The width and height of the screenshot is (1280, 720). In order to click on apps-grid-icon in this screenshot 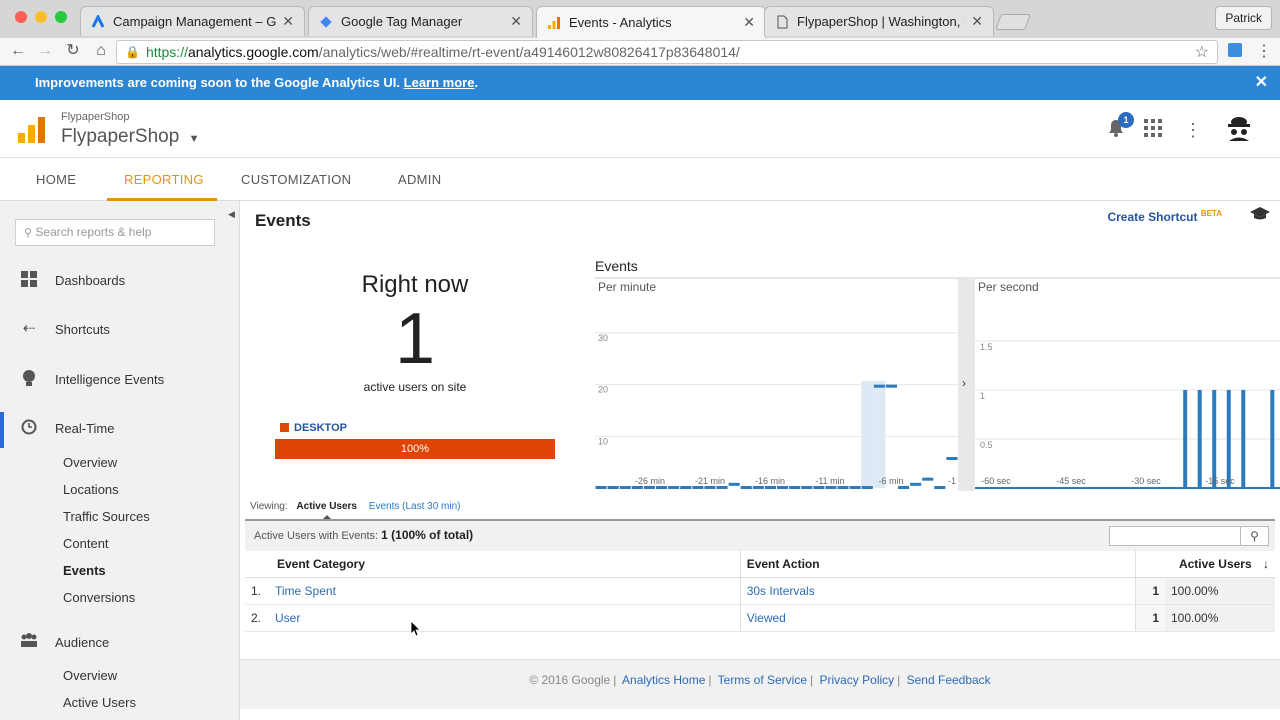, I will do `click(1153, 130)`.